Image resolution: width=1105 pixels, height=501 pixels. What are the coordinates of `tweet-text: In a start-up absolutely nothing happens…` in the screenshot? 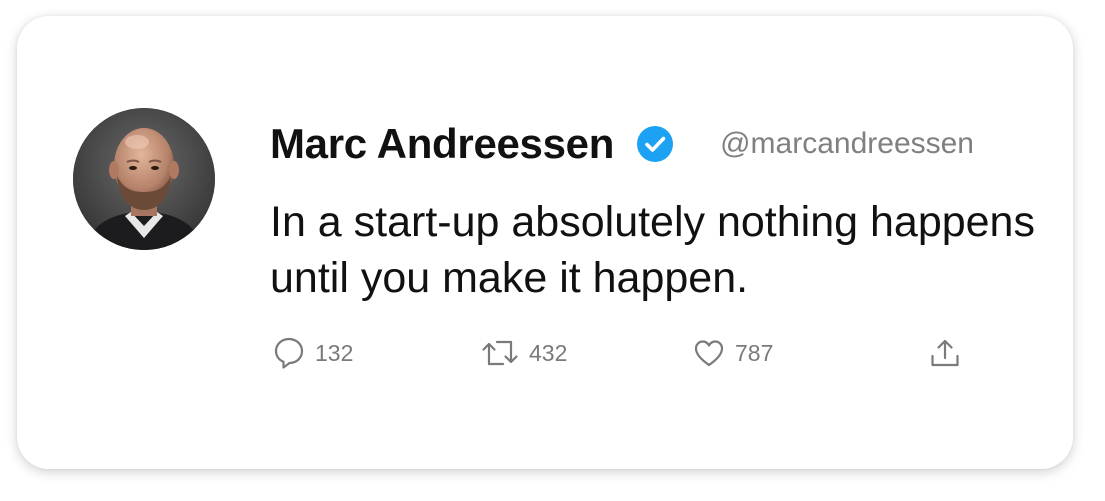 It's located at (652, 250).